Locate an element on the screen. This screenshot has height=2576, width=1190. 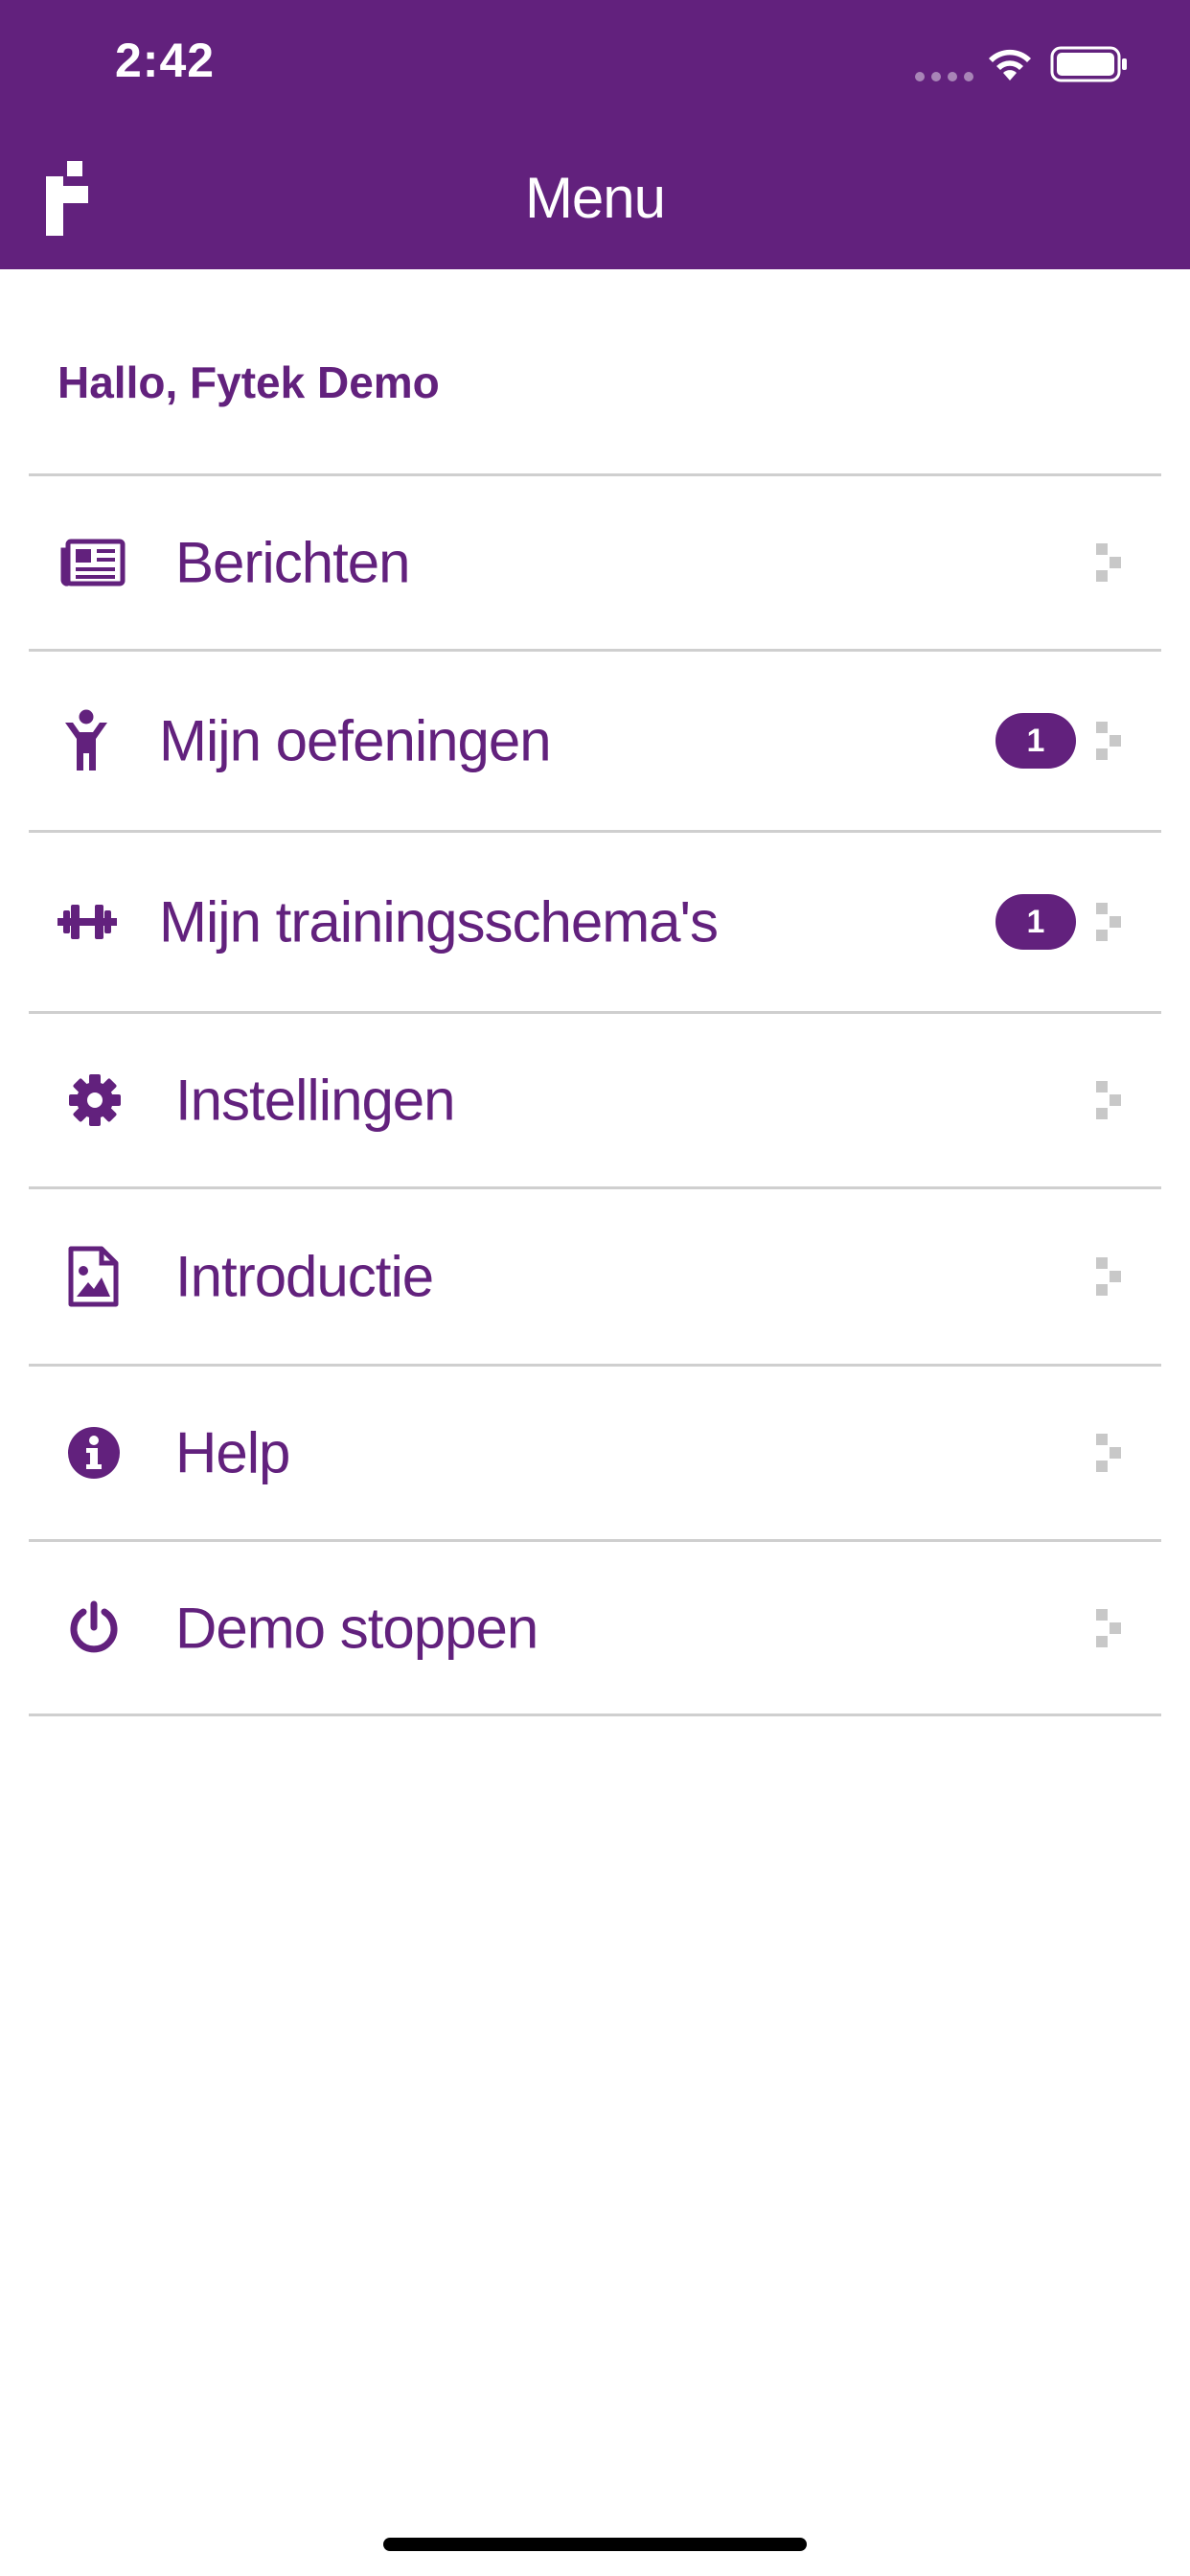
menu-item-label: Berichten is located at coordinates (293, 562).